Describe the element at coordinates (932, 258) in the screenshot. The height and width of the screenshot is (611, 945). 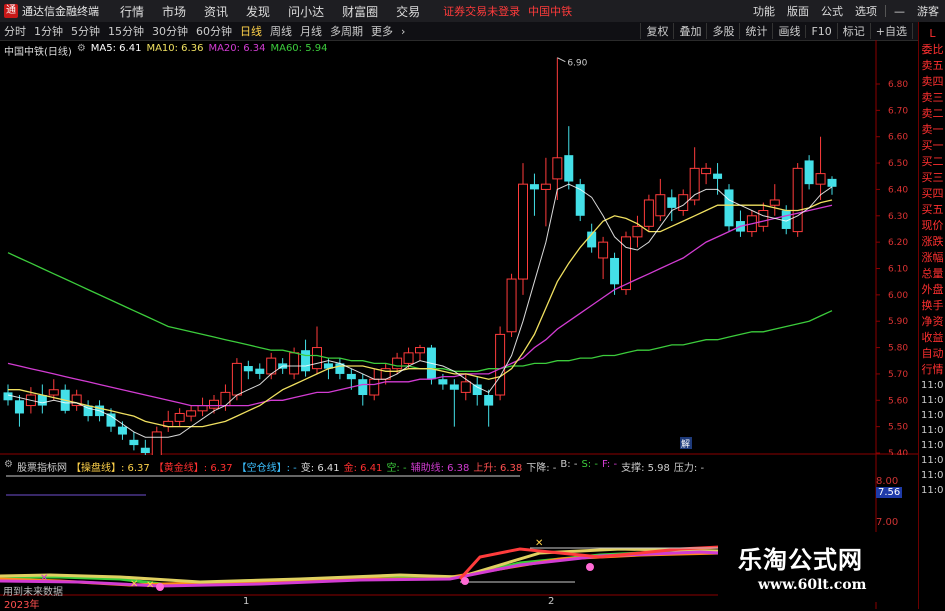
I see `panel-pct: 涨幅` at that location.